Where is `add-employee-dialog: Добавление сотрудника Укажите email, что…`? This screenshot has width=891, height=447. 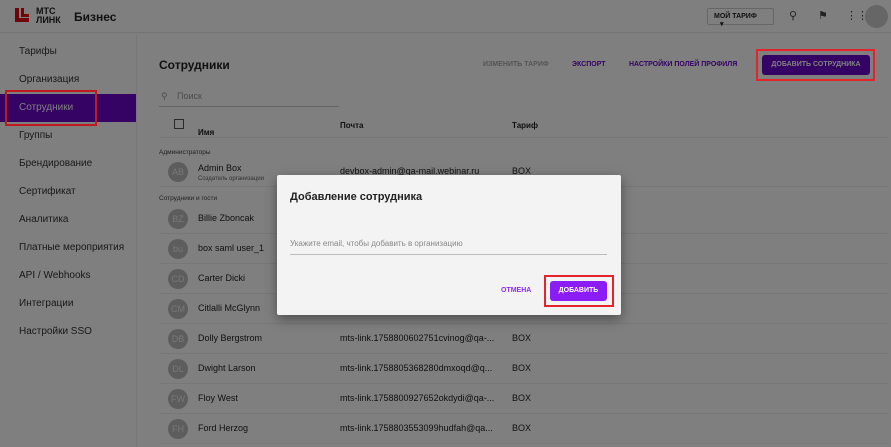
add-employee-dialog: Добавление сотрудника Укажите email, что… is located at coordinates (449, 245).